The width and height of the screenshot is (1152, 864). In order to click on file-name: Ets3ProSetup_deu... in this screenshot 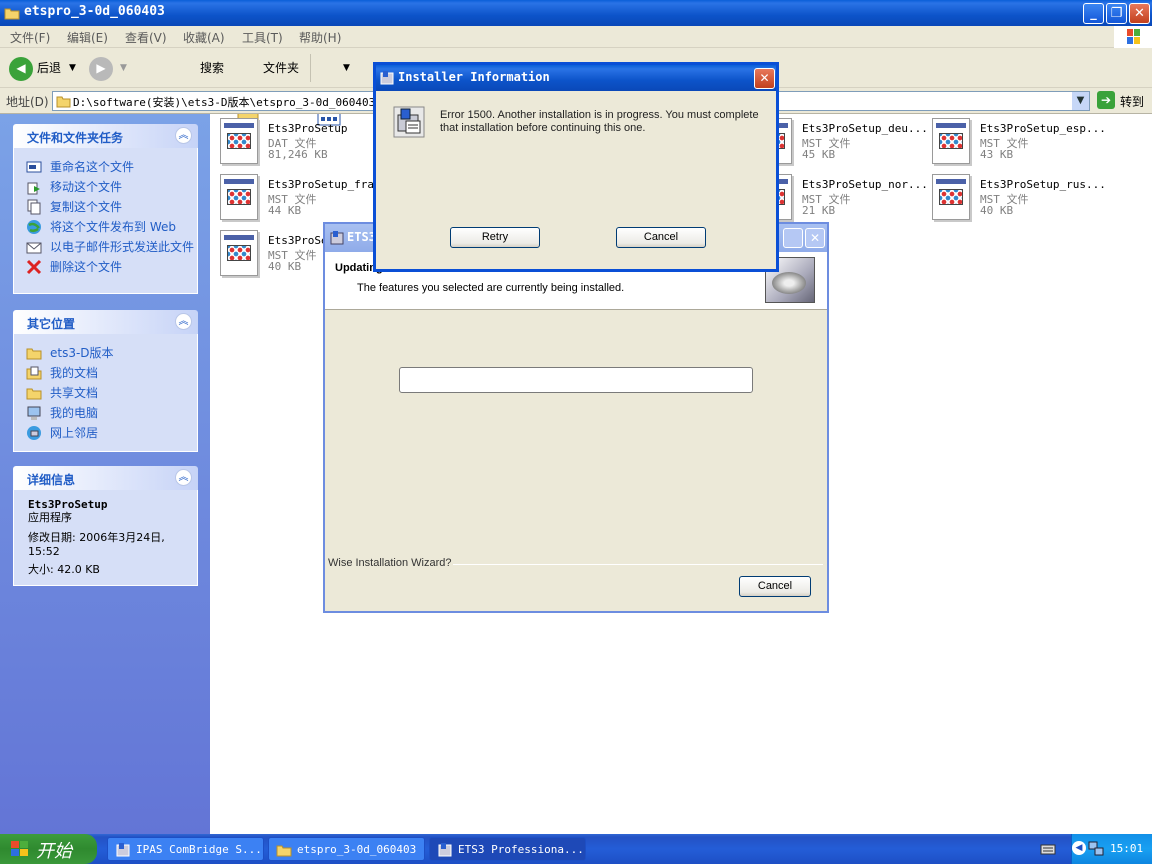, I will do `click(865, 128)`.